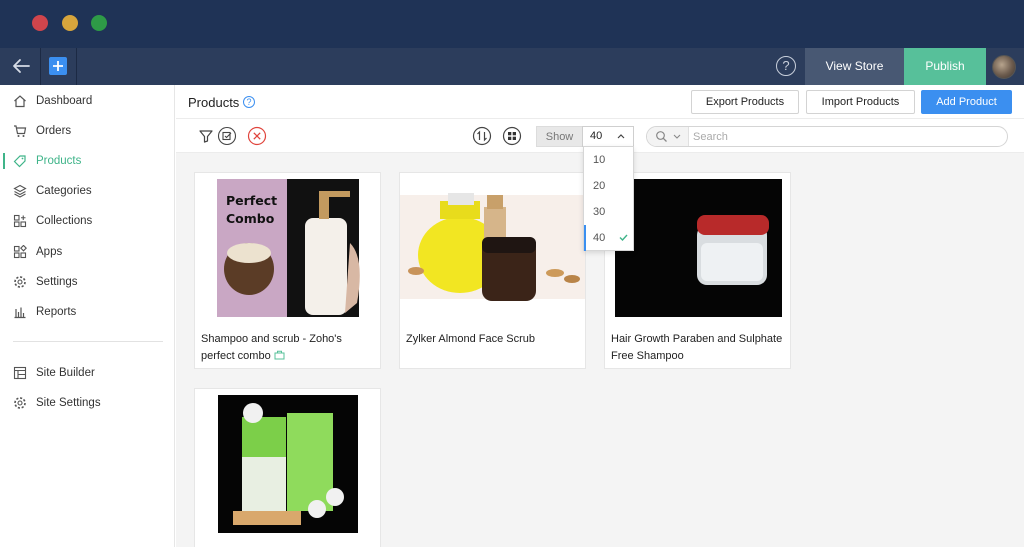 The height and width of the screenshot is (547, 1024). I want to click on sort-icon, so click(482, 136).